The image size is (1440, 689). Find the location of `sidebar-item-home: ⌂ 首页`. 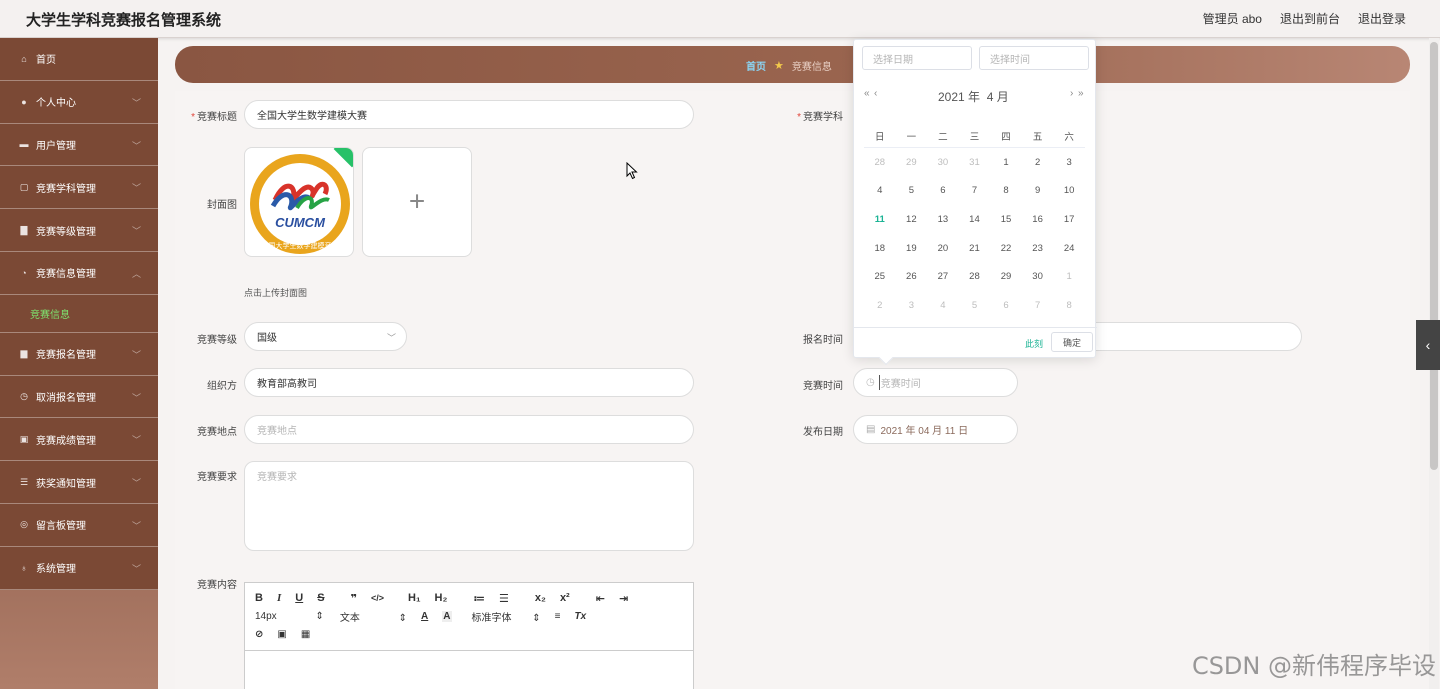

sidebar-item-home: ⌂ 首页 is located at coordinates (79, 59).